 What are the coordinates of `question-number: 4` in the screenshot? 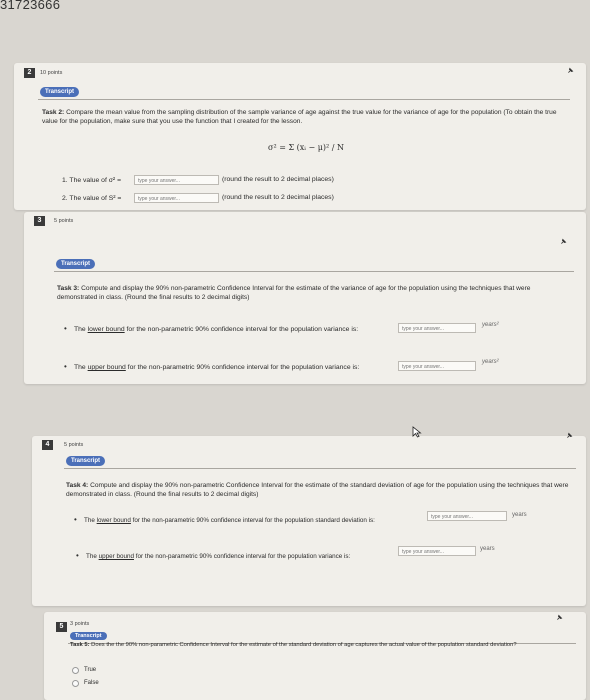 It's located at (47, 445).